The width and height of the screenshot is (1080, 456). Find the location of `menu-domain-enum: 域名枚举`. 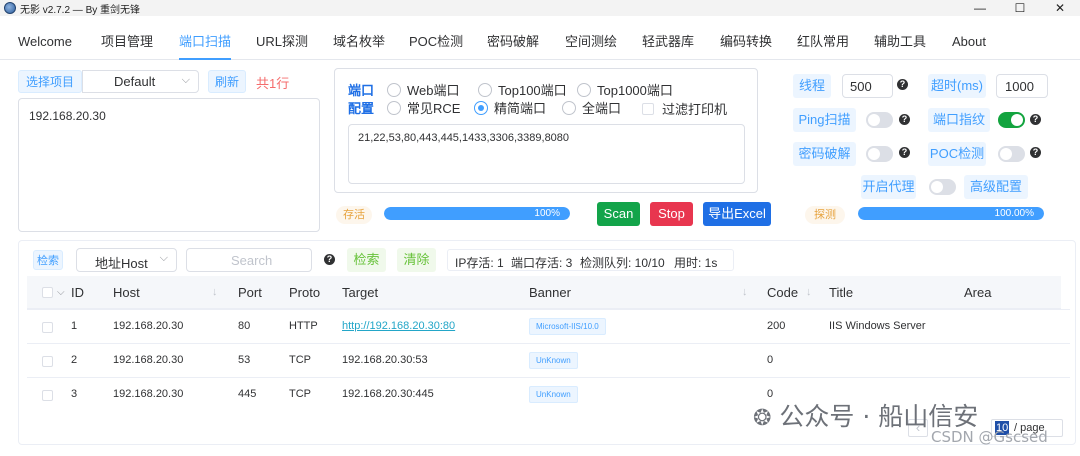

menu-domain-enum: 域名枚举 is located at coordinates (359, 43).